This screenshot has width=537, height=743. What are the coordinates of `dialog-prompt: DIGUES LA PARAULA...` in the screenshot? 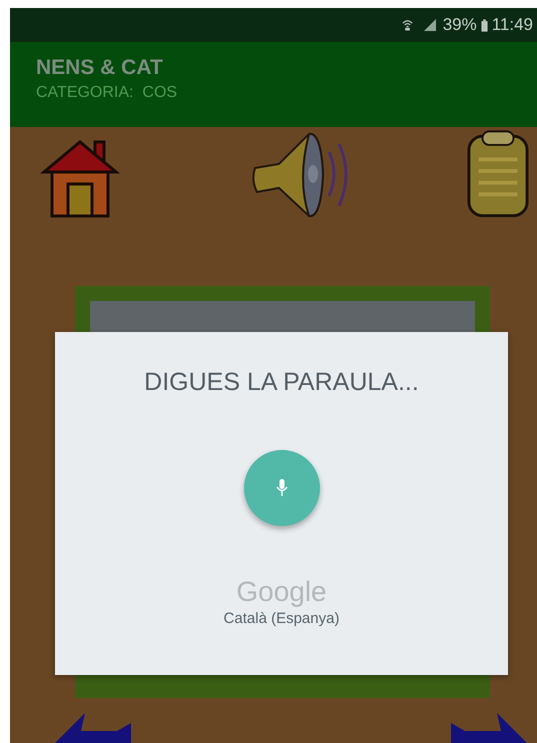 It's located at (281, 382).